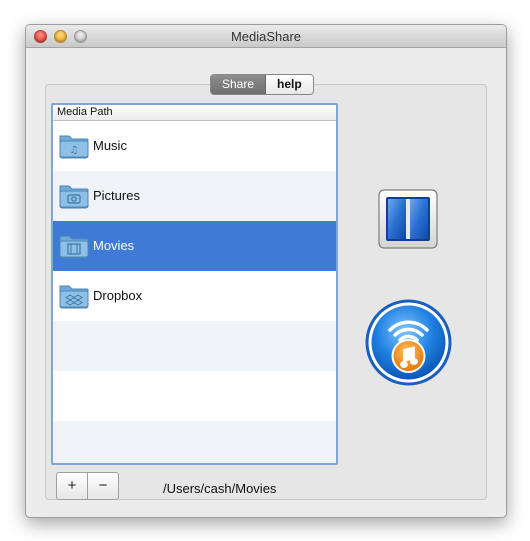 This screenshot has width=530, height=541. Describe the element at coordinates (194, 146) in the screenshot. I see `list-item-music: ♫ Music` at that location.